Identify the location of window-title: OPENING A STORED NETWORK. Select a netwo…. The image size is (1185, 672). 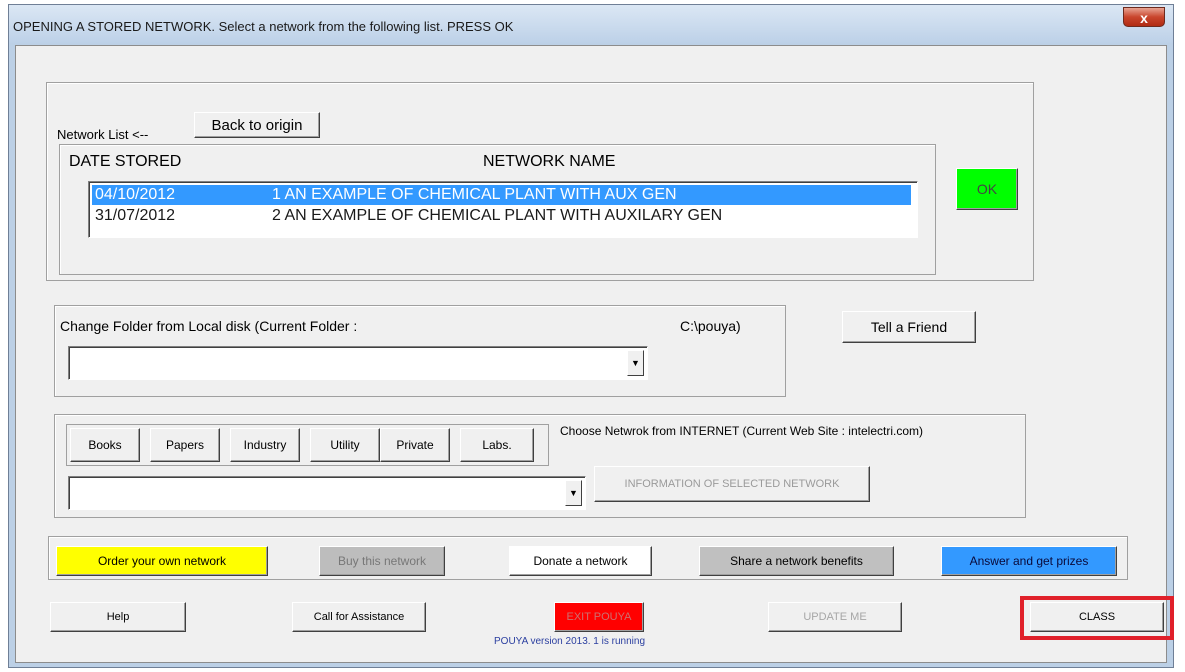
(263, 26).